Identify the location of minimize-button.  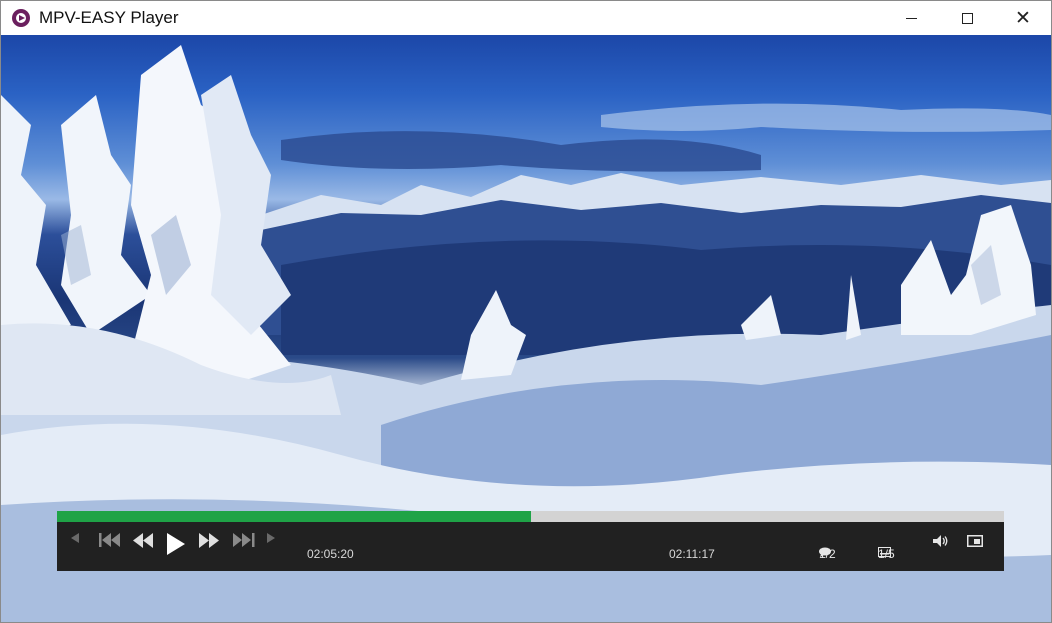
(911, 18).